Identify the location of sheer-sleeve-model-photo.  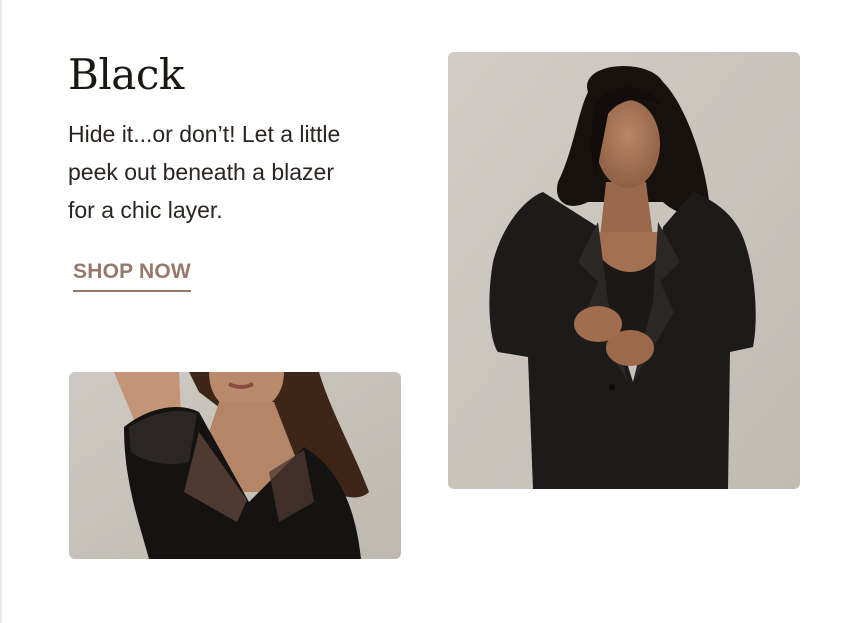
(235, 465).